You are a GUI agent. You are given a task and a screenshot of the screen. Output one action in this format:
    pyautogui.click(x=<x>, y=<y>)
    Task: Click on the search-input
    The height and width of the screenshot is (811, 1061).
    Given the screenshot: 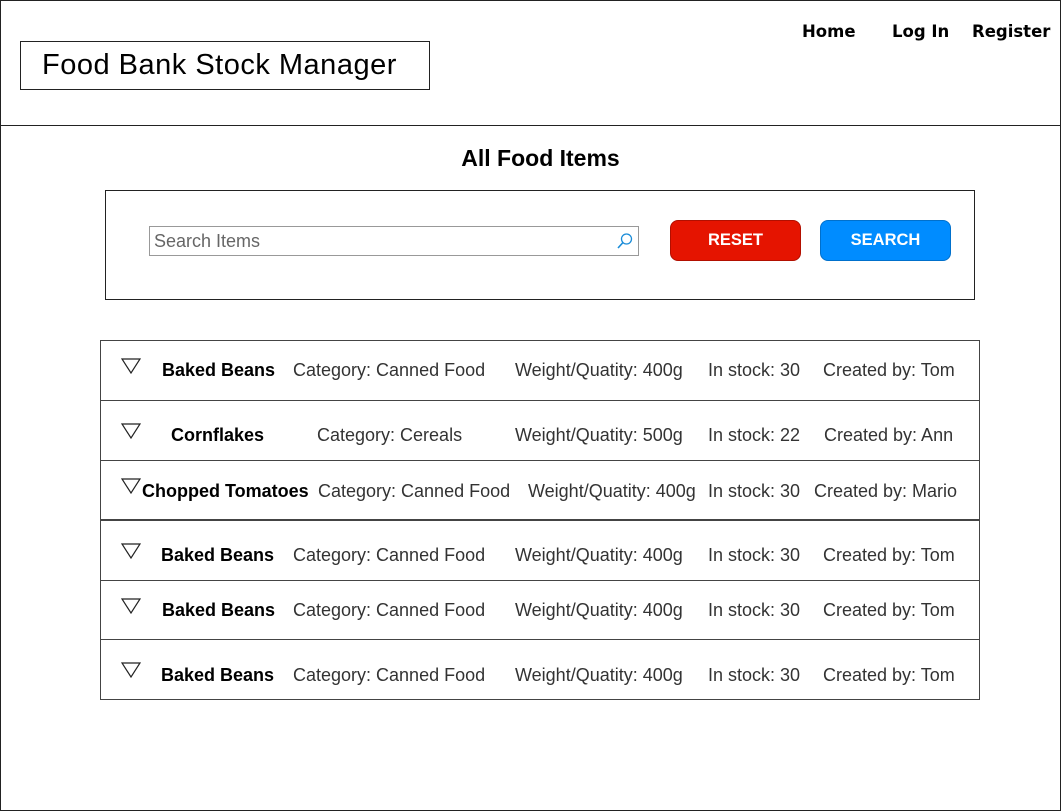 What is the action you would take?
    pyautogui.click(x=382, y=241)
    